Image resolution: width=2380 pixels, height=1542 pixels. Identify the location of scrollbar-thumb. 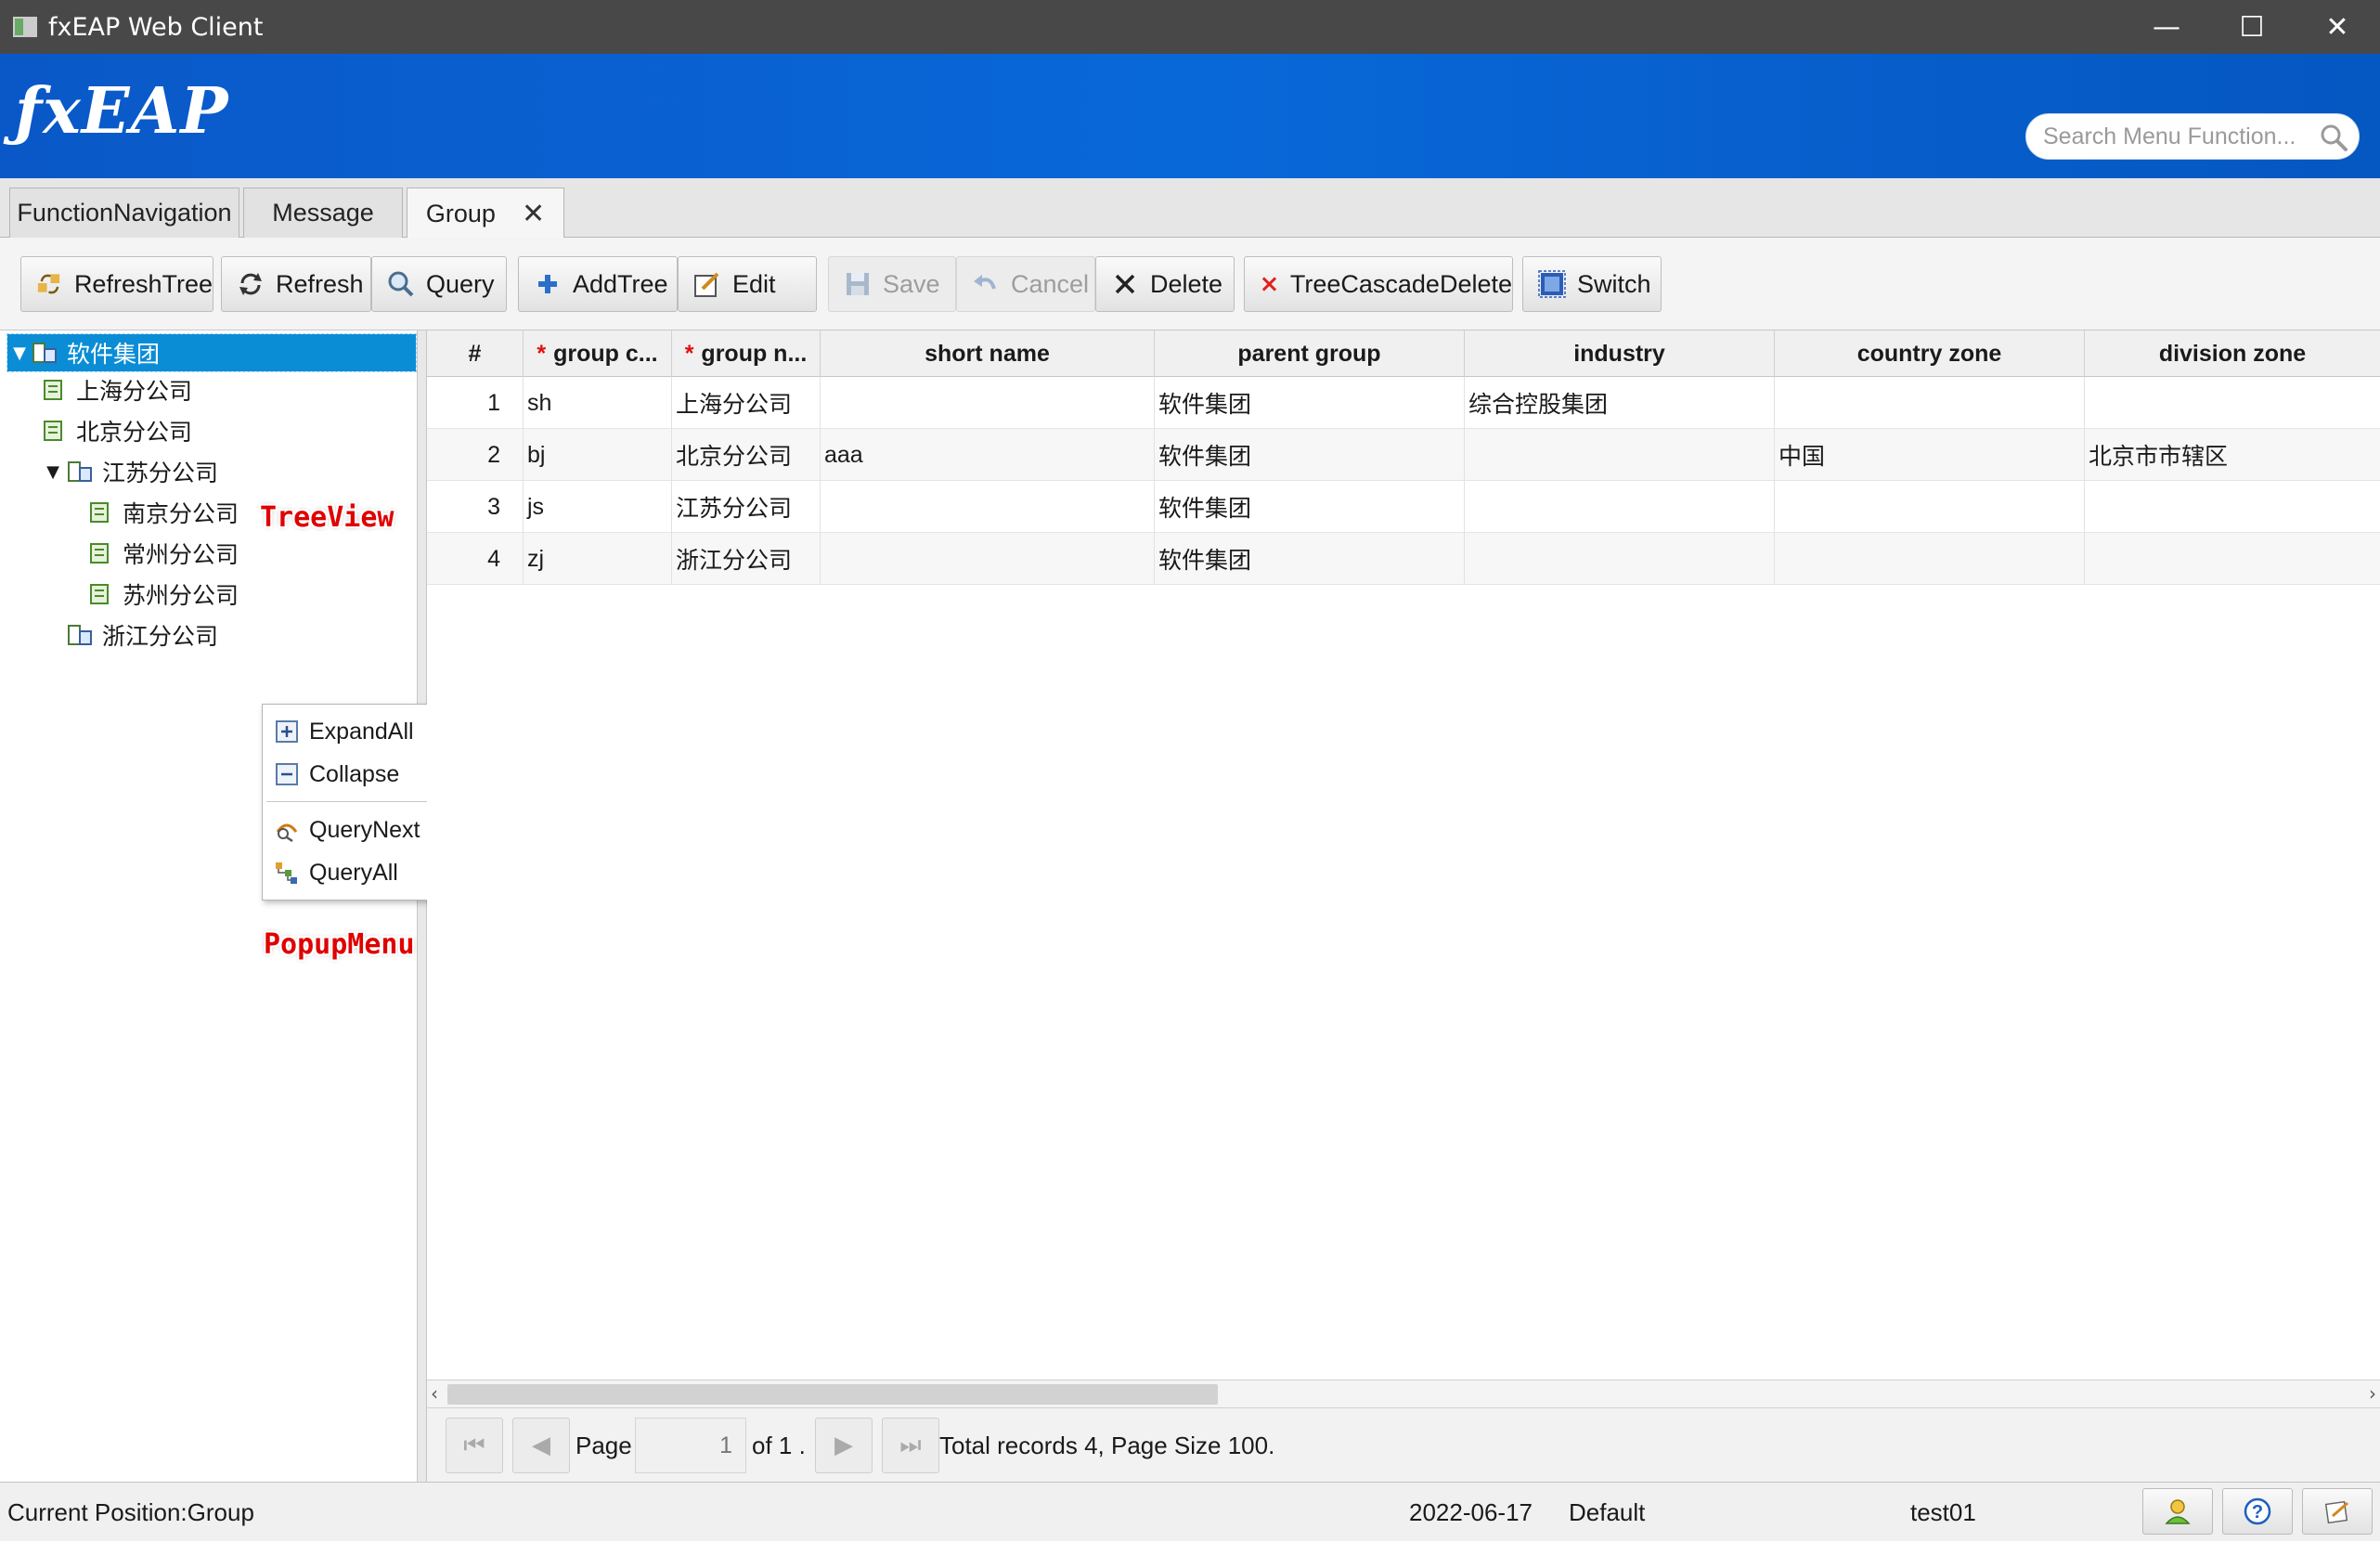
(832, 1394).